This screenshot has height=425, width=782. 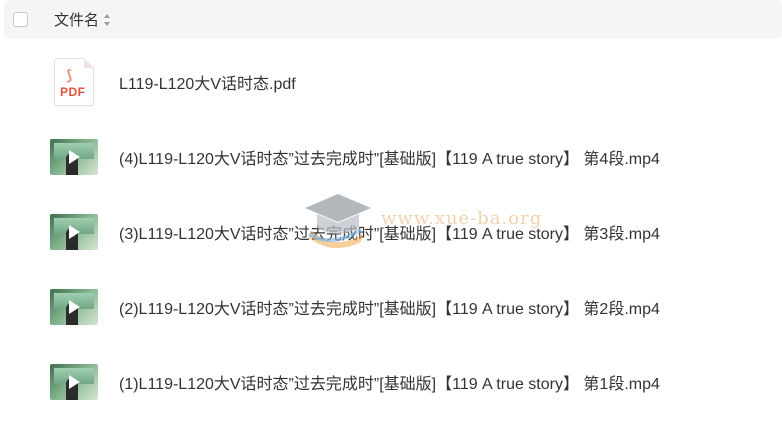 I want to click on filename-column-header: 文件名, so click(x=76, y=19).